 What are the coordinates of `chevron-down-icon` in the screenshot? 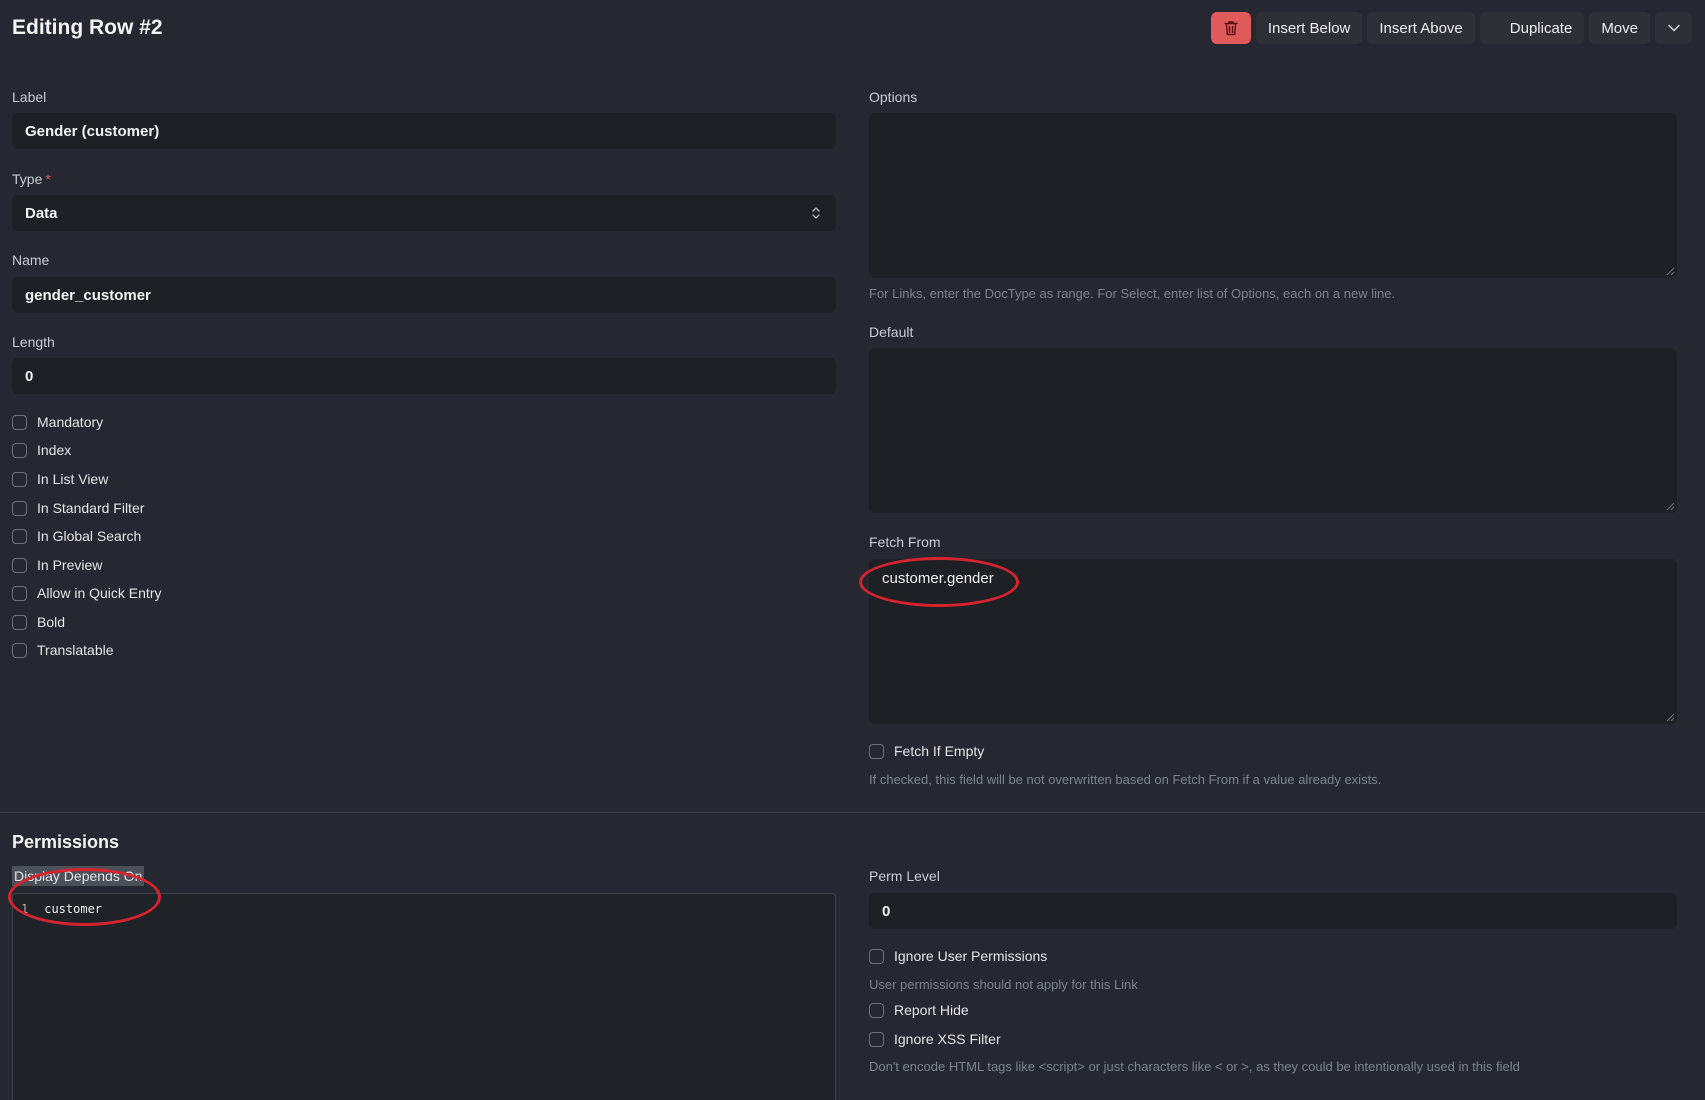 It's located at (1673, 28).